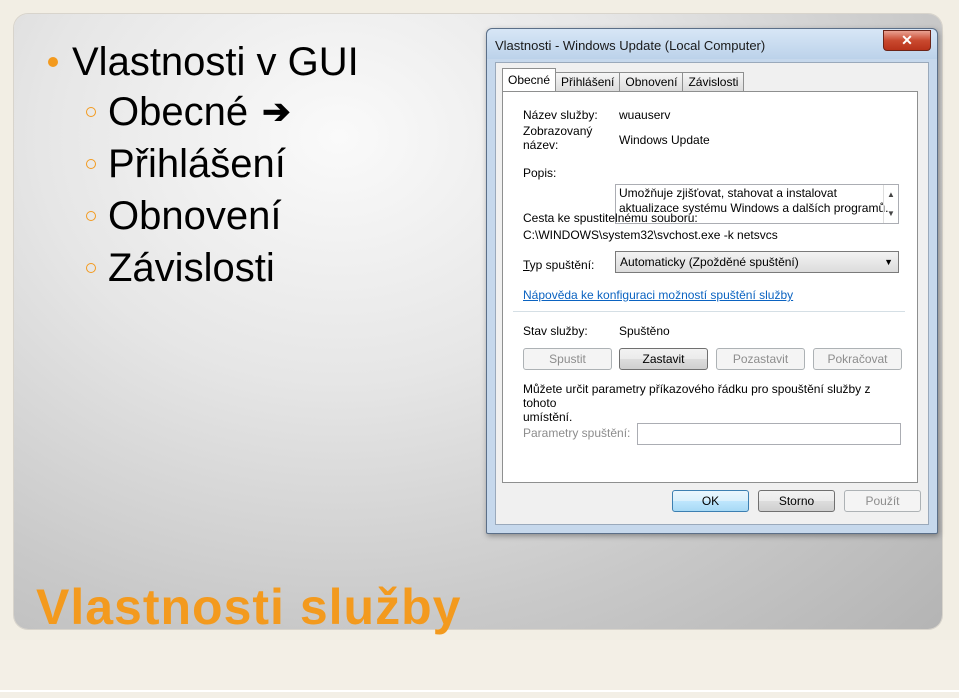 The image size is (959, 698). I want to click on description-scrollbar: ▲ ▼, so click(890, 204).